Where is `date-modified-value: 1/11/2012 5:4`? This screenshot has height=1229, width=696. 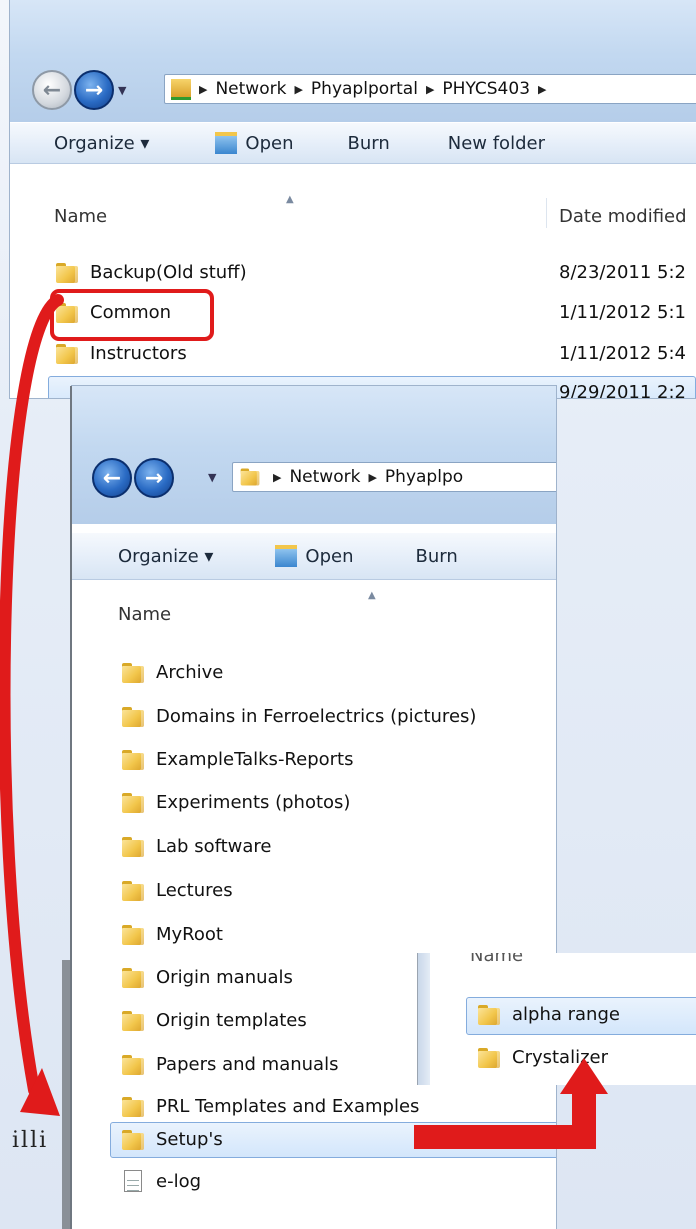
date-modified-value: 1/11/2012 5:4 is located at coordinates (622, 353).